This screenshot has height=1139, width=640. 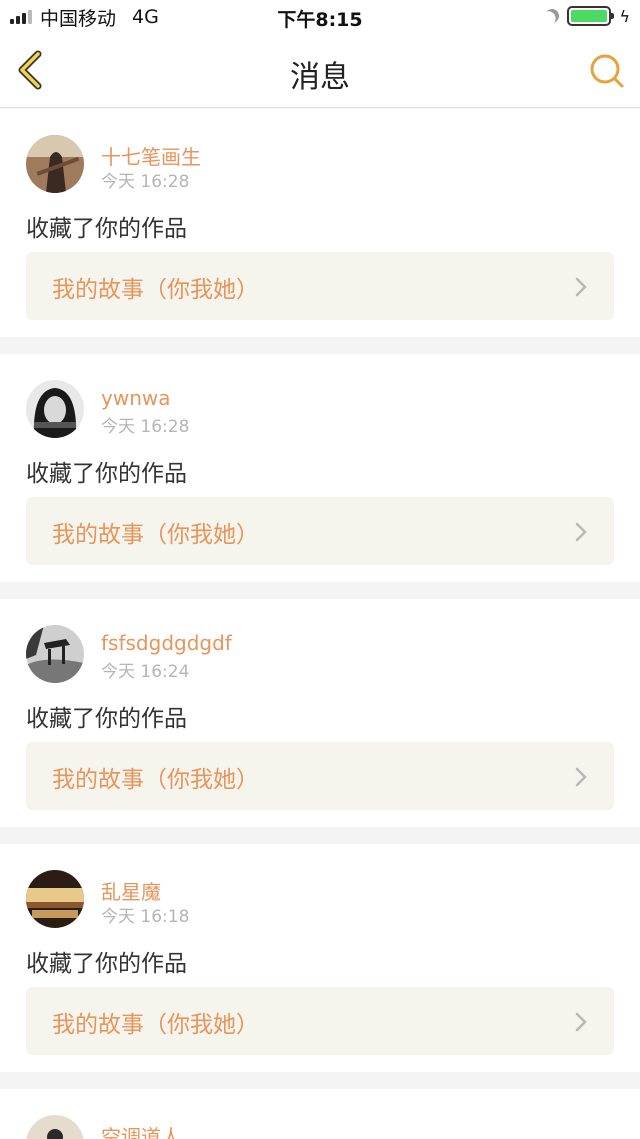 I want to click on username: 空调道人, so click(x=141, y=1130).